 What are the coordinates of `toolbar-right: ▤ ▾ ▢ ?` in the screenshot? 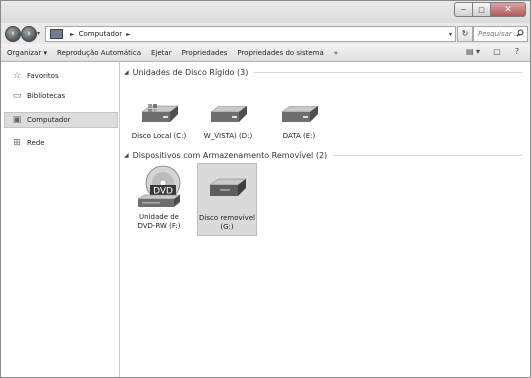 It's located at (496, 52).